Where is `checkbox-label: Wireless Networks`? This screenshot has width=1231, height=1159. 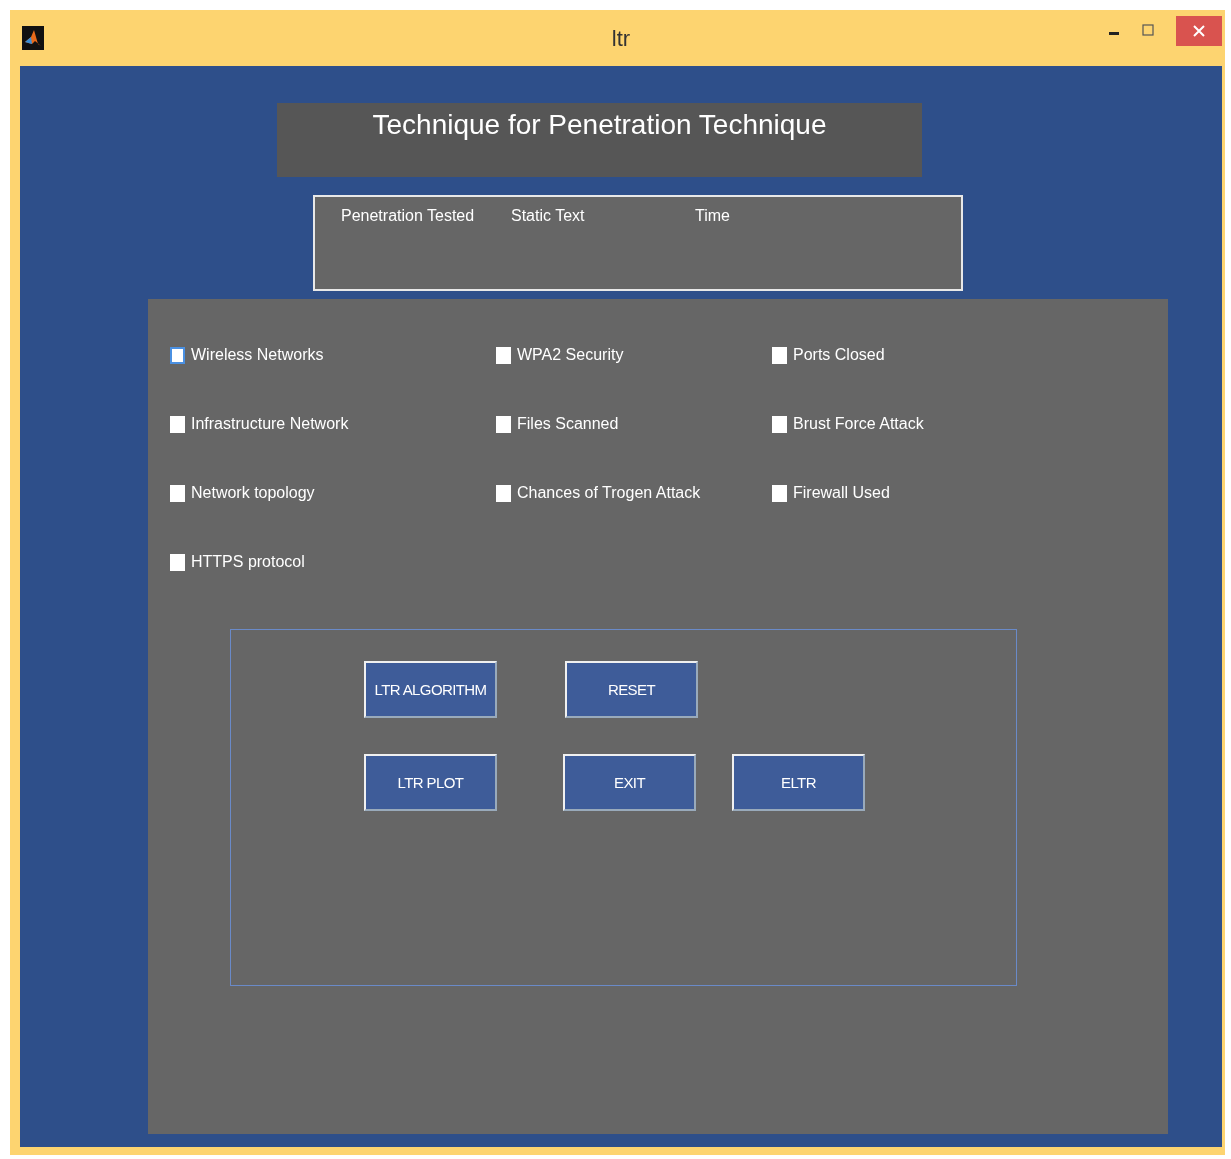
checkbox-label: Wireless Networks is located at coordinates (257, 355).